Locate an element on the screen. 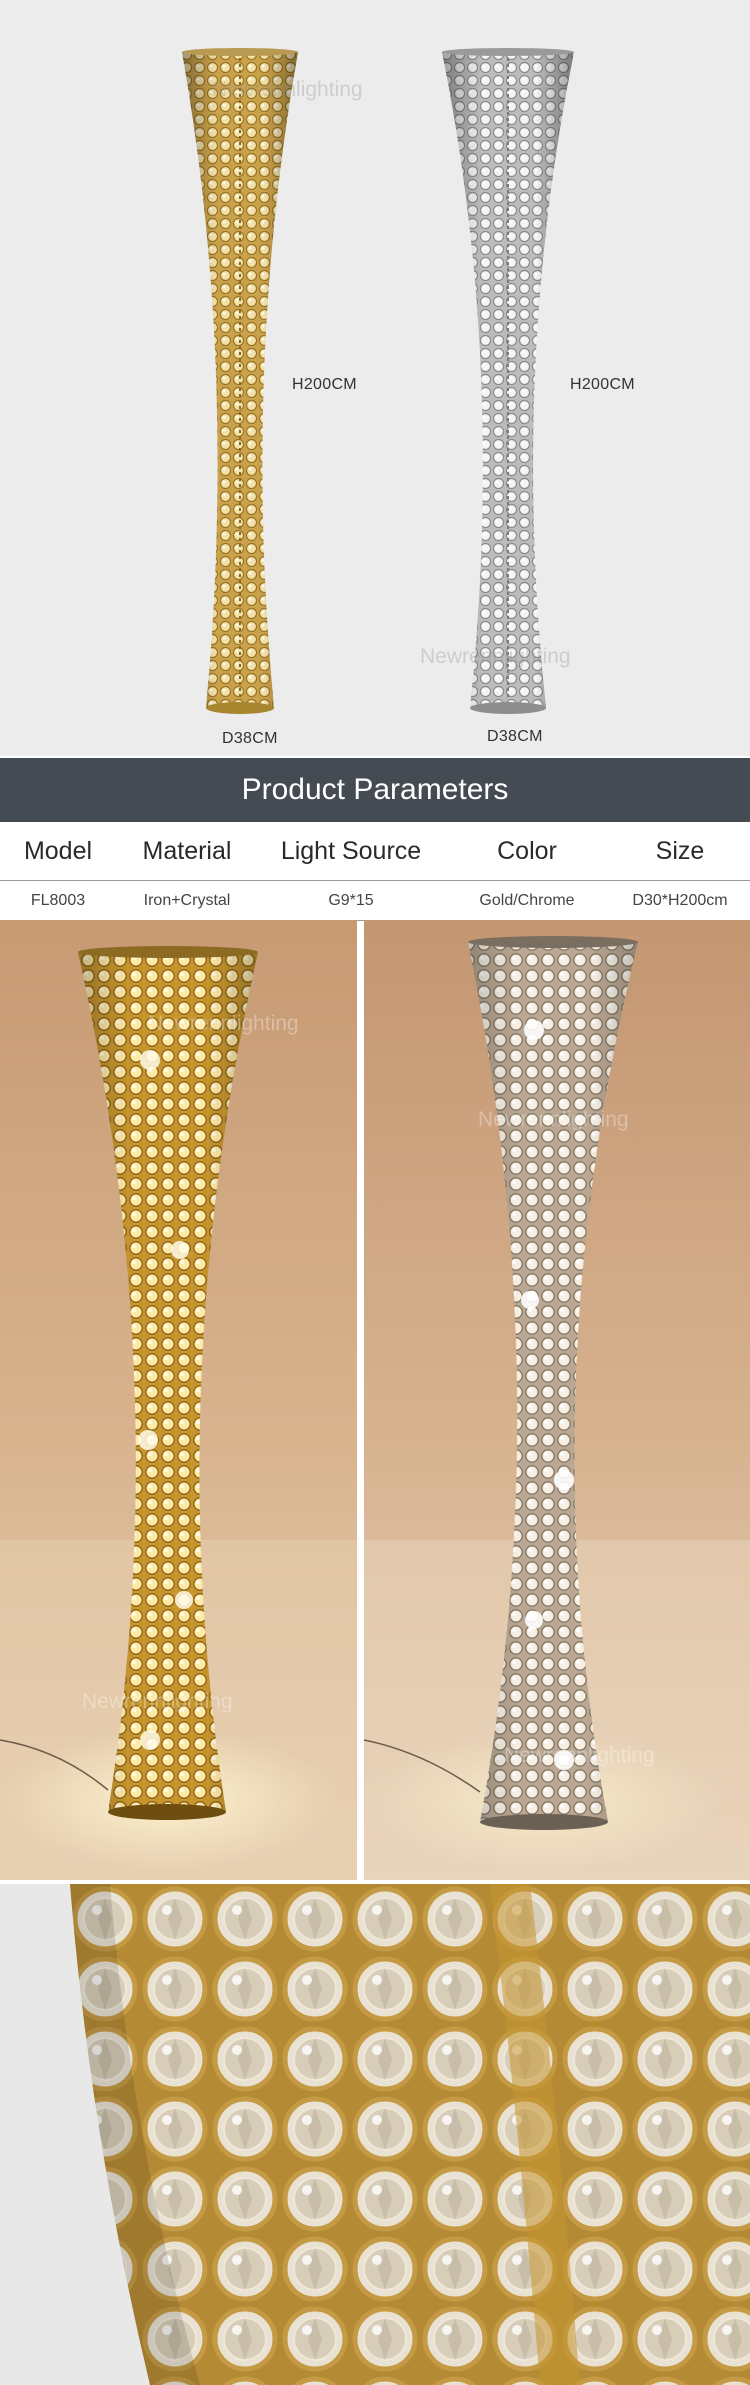 The image size is (750, 2385). header-light-source: Light Source is located at coordinates (351, 851).